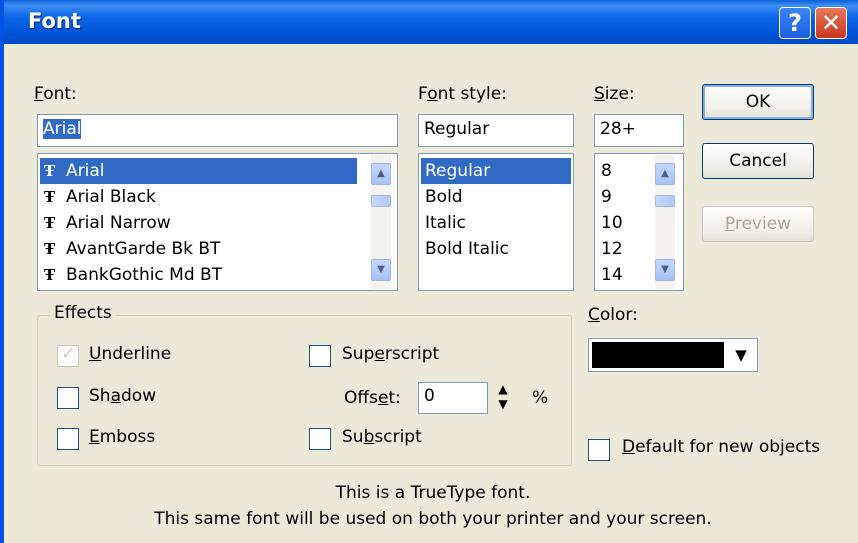  What do you see at coordinates (613, 315) in the screenshot?
I see `color-label: Color:` at bounding box center [613, 315].